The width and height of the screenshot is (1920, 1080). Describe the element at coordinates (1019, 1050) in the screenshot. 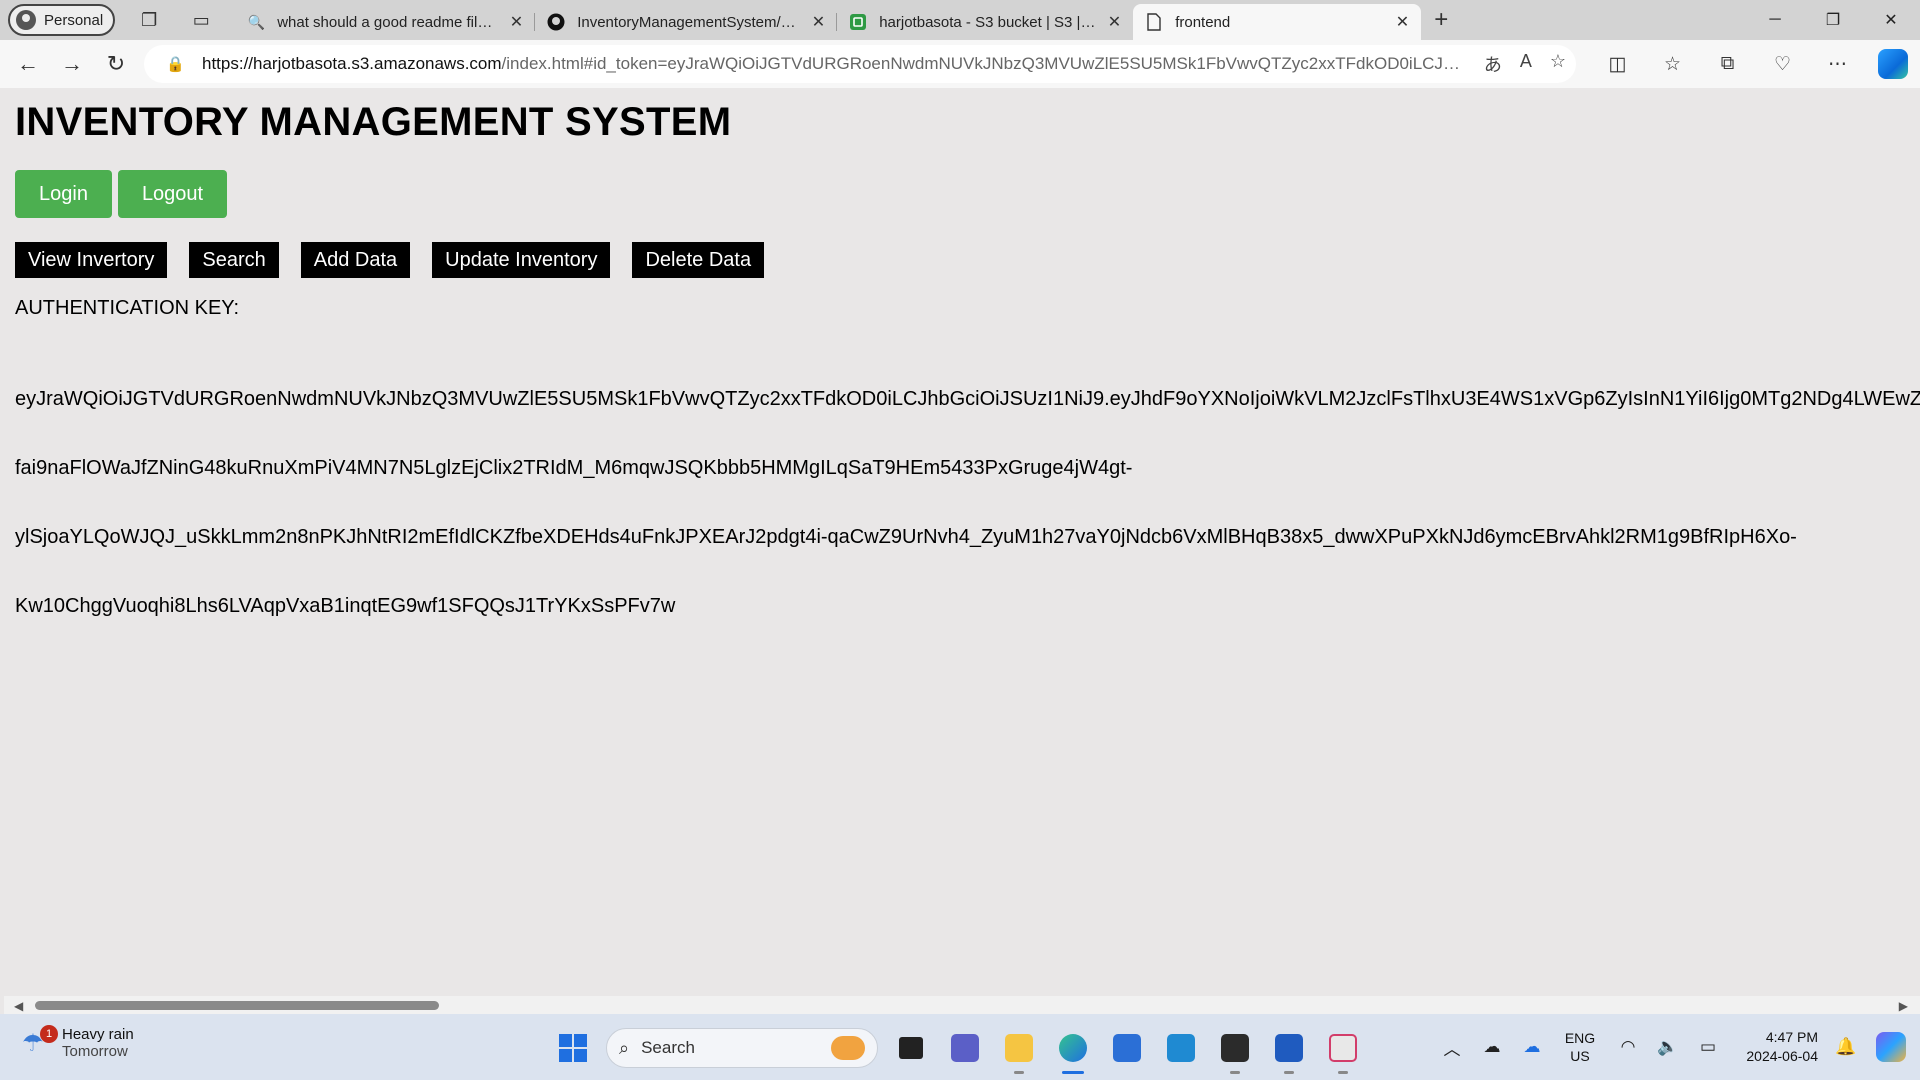

I see `file-explorer-icon` at that location.